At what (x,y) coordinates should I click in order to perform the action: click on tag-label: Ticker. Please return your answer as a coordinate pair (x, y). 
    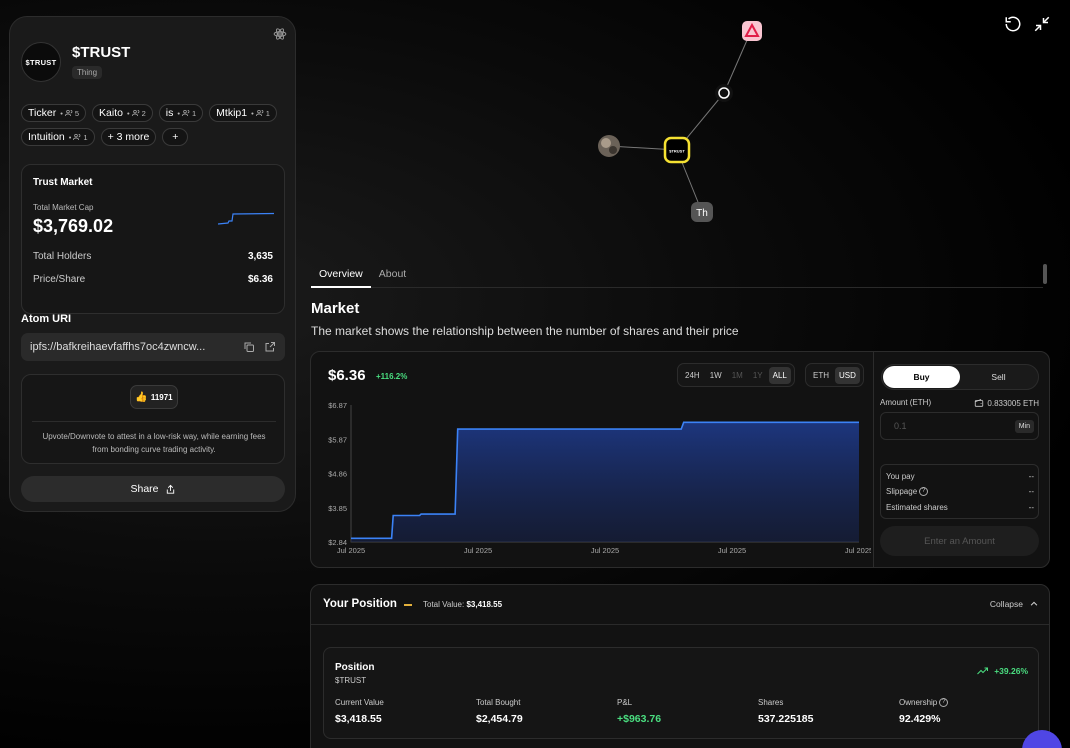
    Looking at the image, I should click on (42, 113).